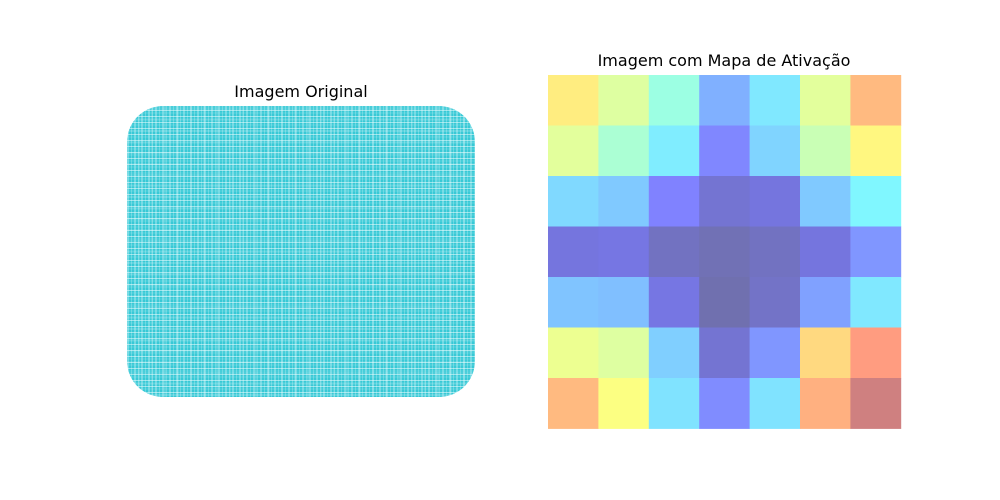  Describe the element at coordinates (624, 100) in the screenshot. I see `heatmap-cell-r0-c1` at that location.